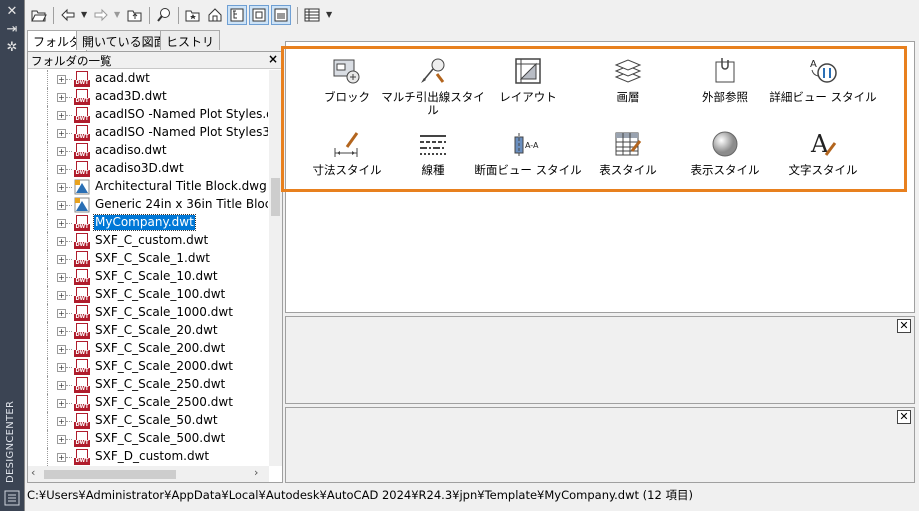 This screenshot has width=919, height=511. Describe the element at coordinates (33, 472) in the screenshot. I see `scroll-left-icon: ‹` at that location.